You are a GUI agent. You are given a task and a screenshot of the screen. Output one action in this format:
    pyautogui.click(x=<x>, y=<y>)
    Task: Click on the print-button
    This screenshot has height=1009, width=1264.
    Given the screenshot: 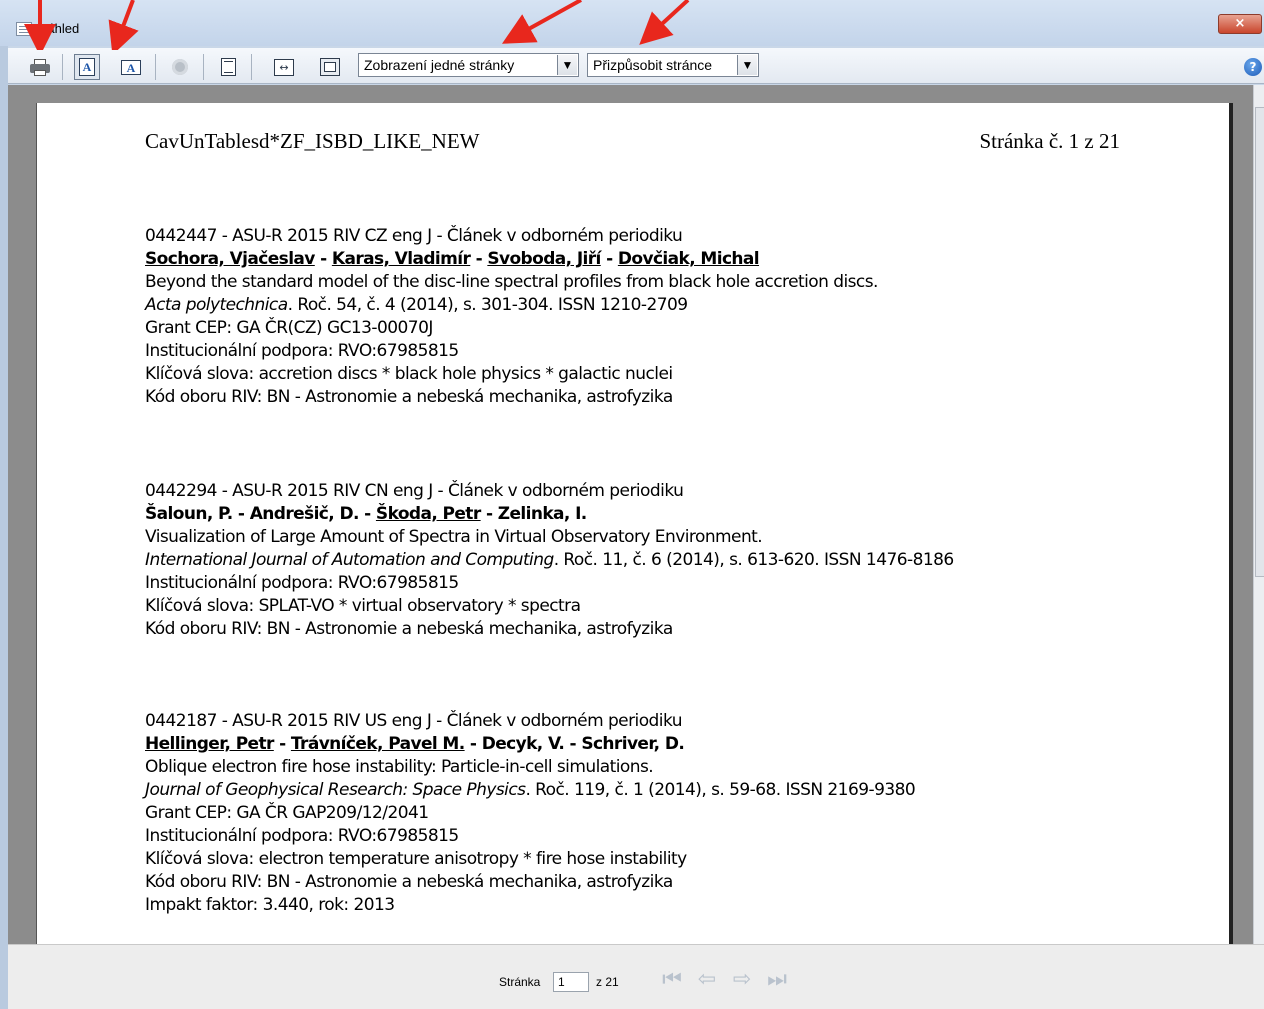 What is the action you would take?
    pyautogui.click(x=40, y=67)
    